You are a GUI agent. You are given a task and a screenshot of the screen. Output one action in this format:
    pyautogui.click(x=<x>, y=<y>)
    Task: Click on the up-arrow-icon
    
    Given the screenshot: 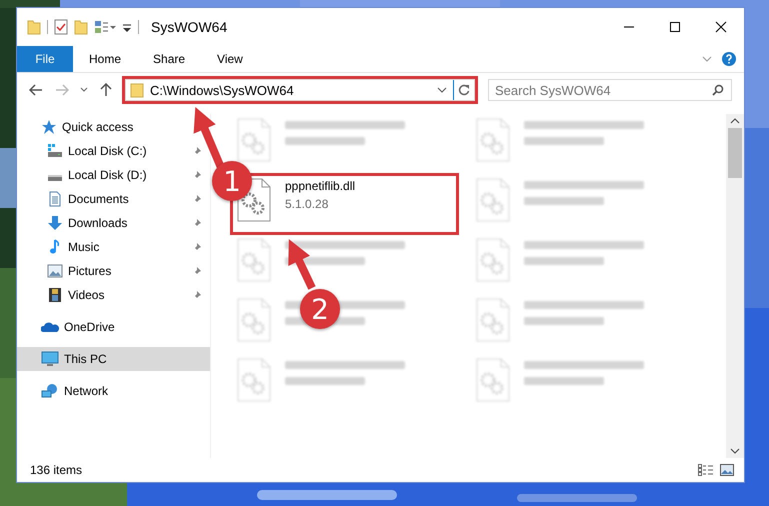 What is the action you would take?
    pyautogui.click(x=106, y=90)
    